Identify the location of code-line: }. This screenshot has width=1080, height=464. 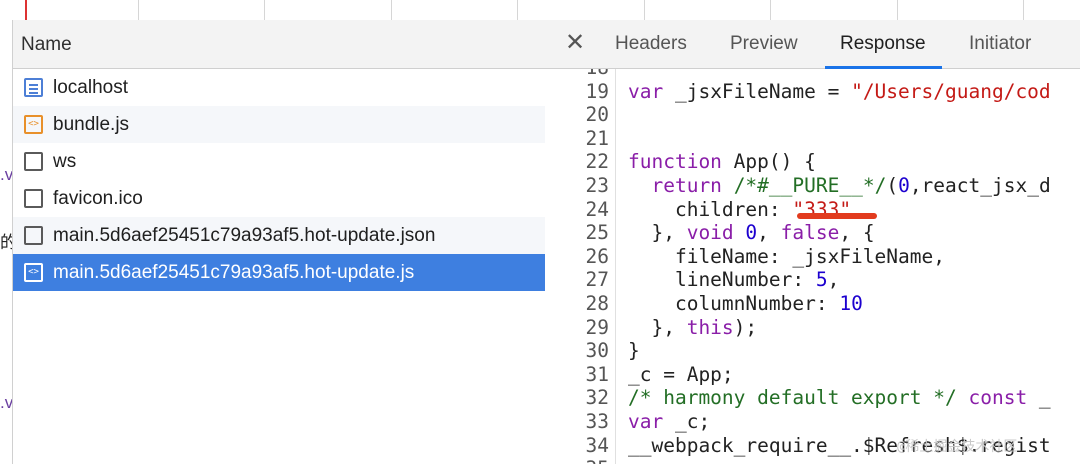
(634, 351).